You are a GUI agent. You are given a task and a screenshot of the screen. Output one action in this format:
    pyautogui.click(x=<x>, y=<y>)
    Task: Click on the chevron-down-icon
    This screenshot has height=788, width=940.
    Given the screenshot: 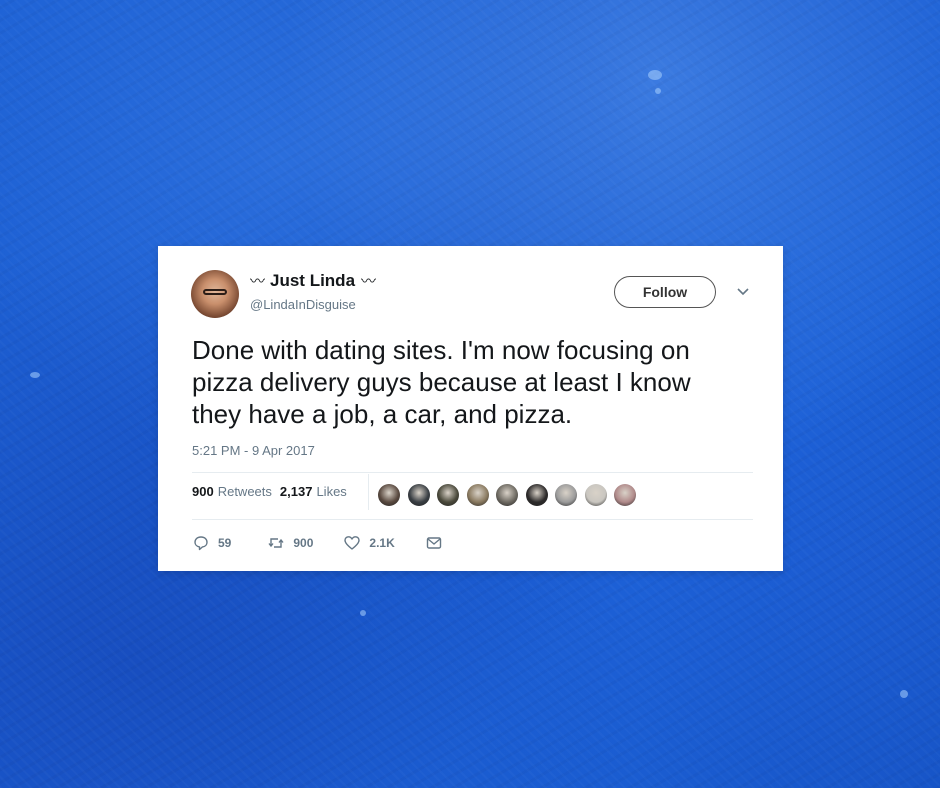 What is the action you would take?
    pyautogui.click(x=743, y=292)
    